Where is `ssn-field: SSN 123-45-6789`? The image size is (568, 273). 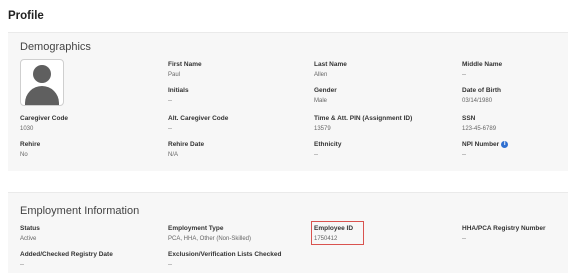
ssn-field: SSN 123-45-6789 is located at coordinates (479, 124).